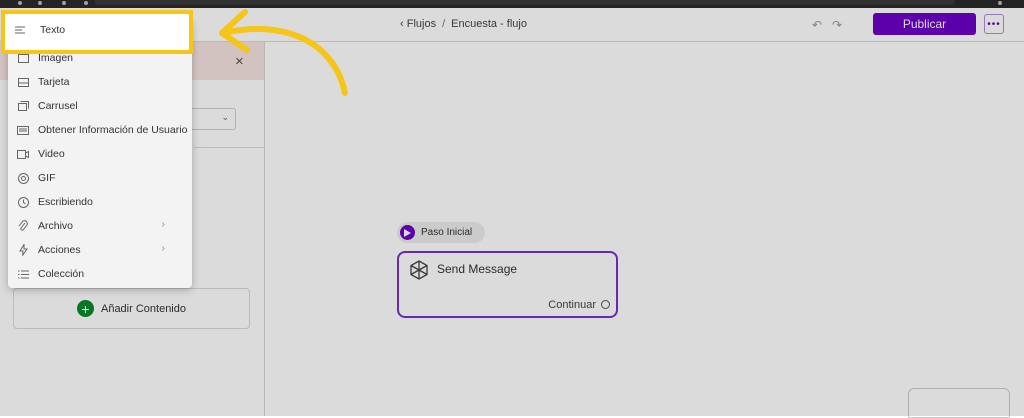 This screenshot has height=418, width=1024. Describe the element at coordinates (100, 106) in the screenshot. I see `menu-item: Carrusel` at that location.